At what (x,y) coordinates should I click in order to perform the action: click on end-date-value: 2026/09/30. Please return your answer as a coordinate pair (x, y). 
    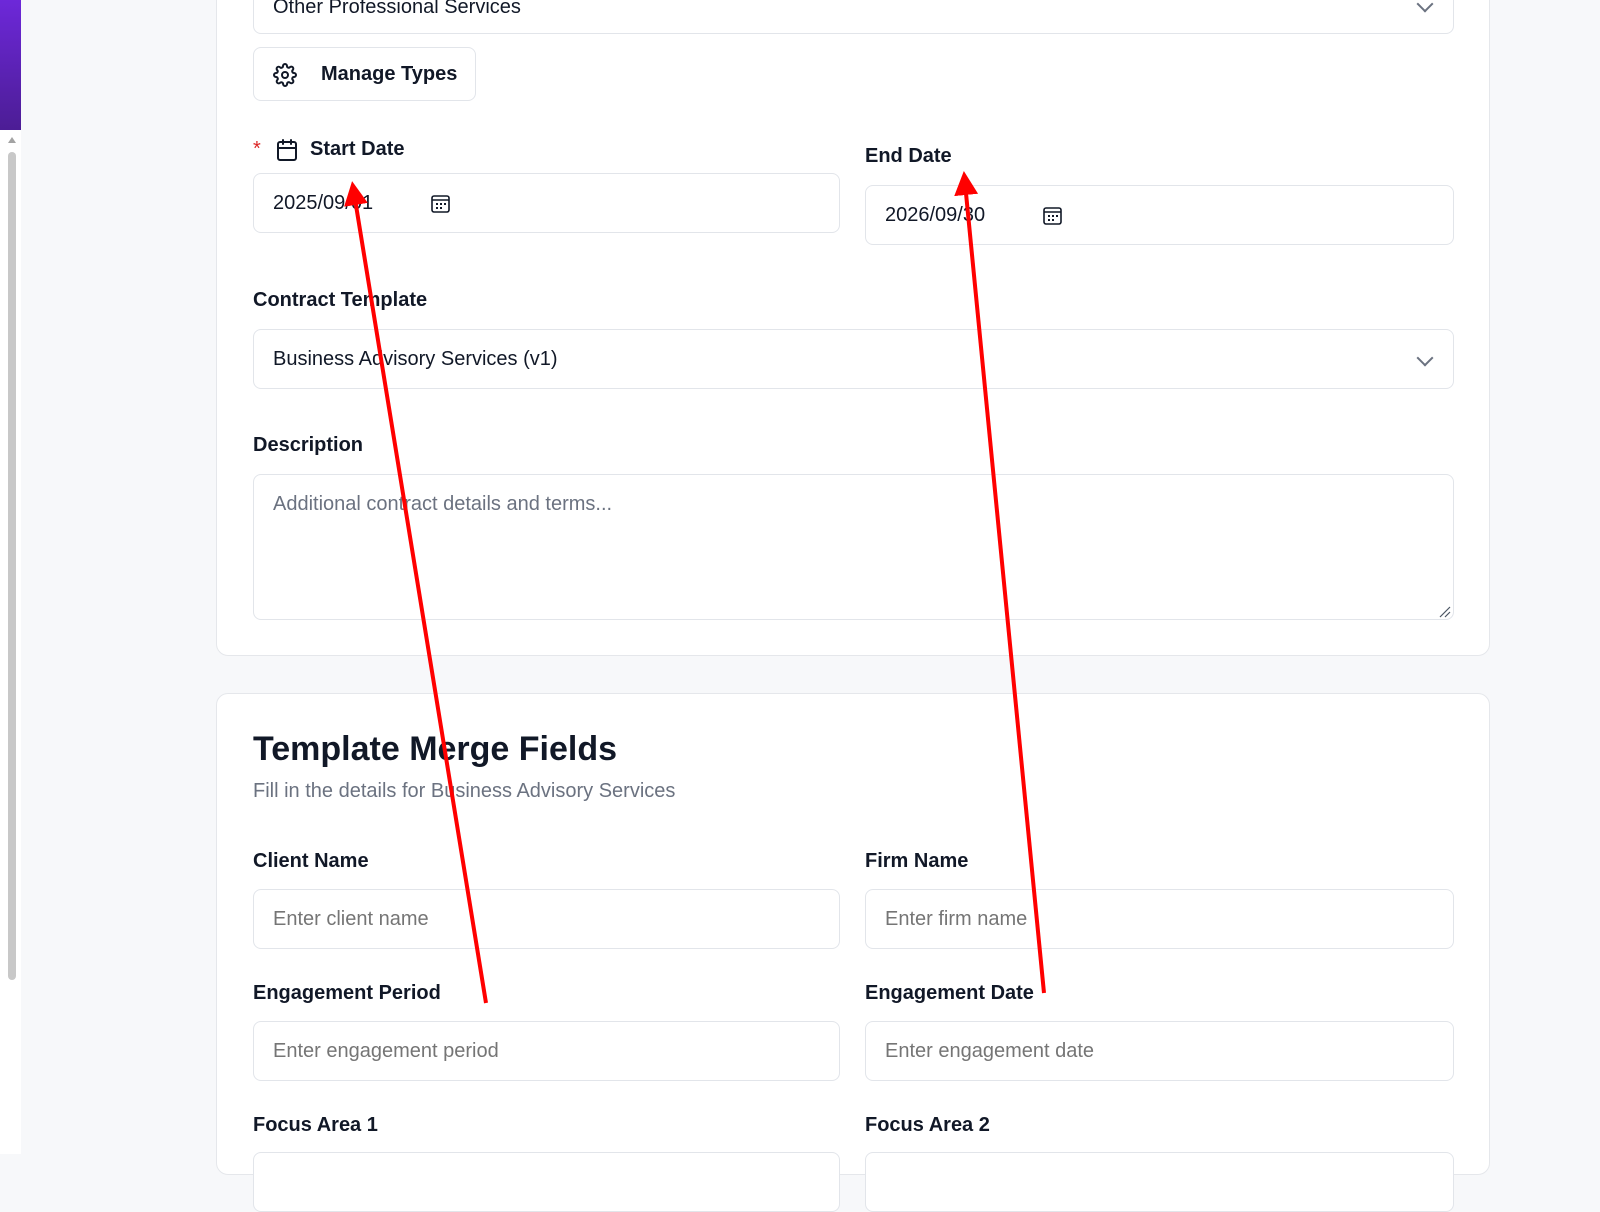
    Looking at the image, I should click on (935, 214).